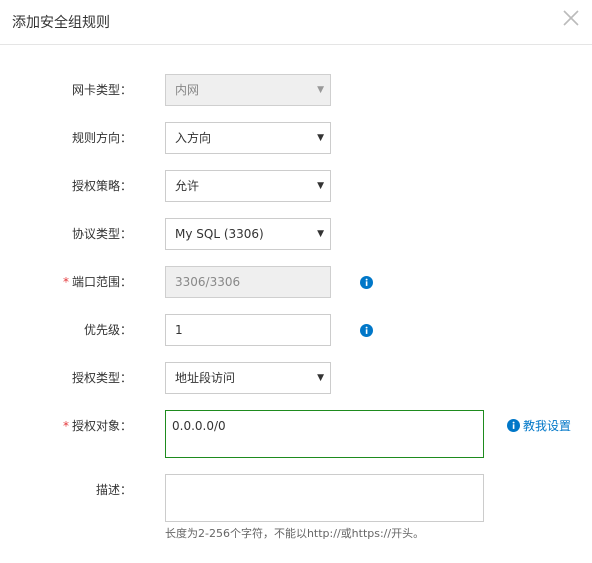  I want to click on port-range-label: * 端口范围：, so click(97, 282).